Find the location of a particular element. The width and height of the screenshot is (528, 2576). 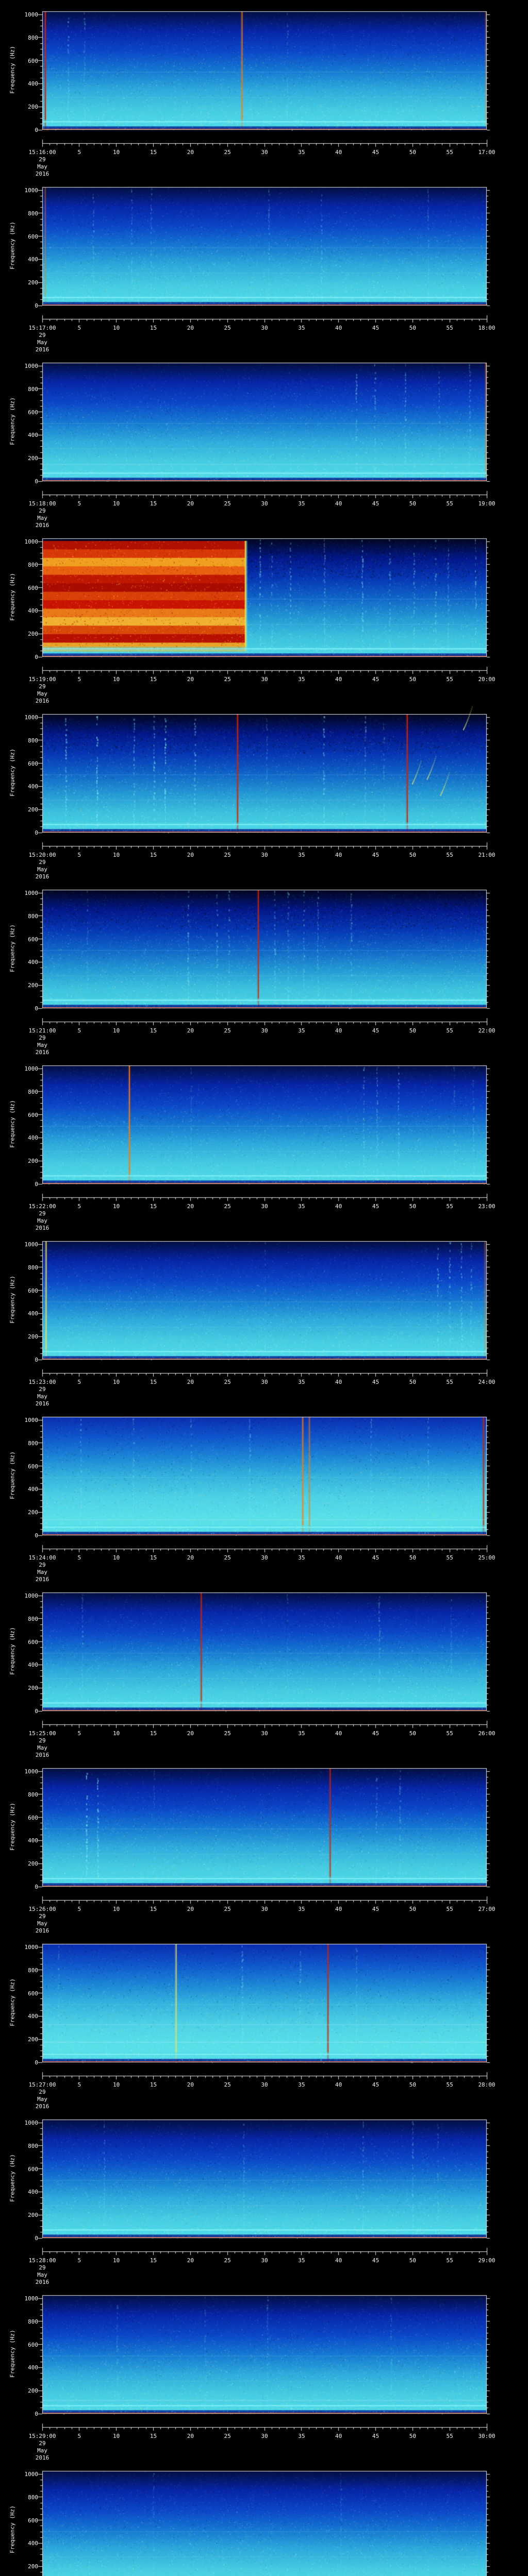

x-axis-start-time: 15:27:00 is located at coordinates (42, 2084).